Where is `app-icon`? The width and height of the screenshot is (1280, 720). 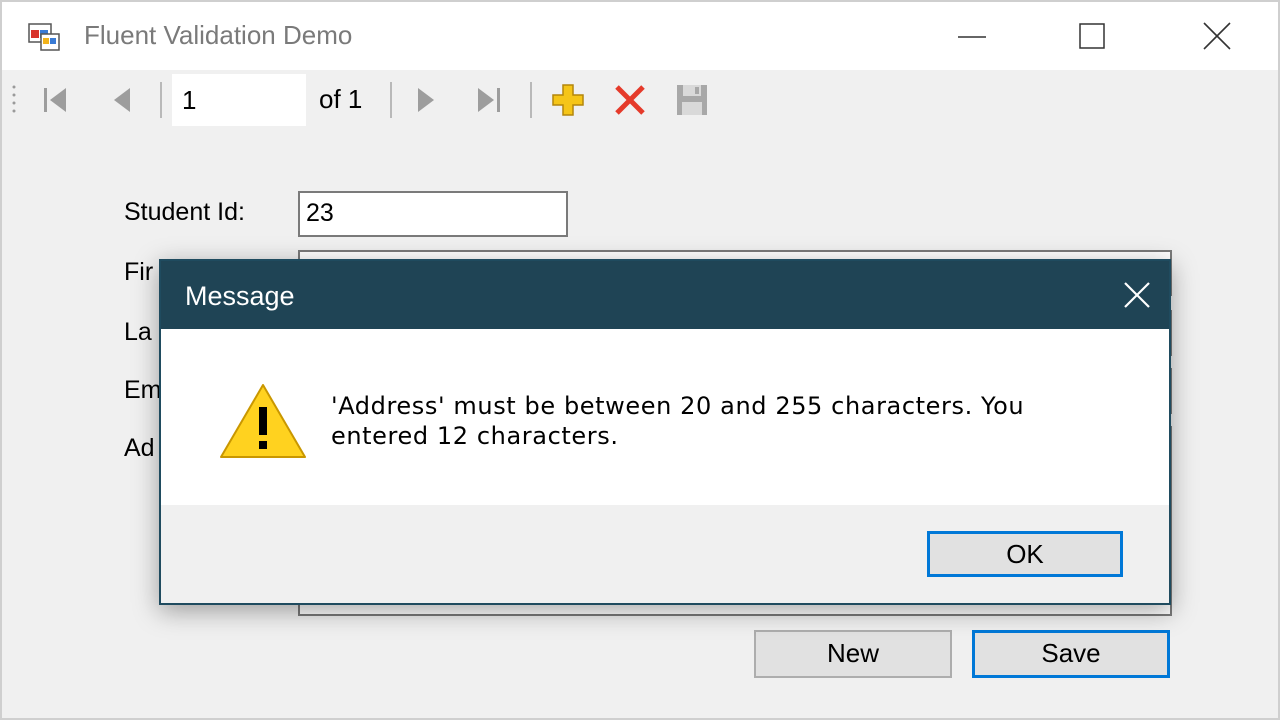 app-icon is located at coordinates (44, 37).